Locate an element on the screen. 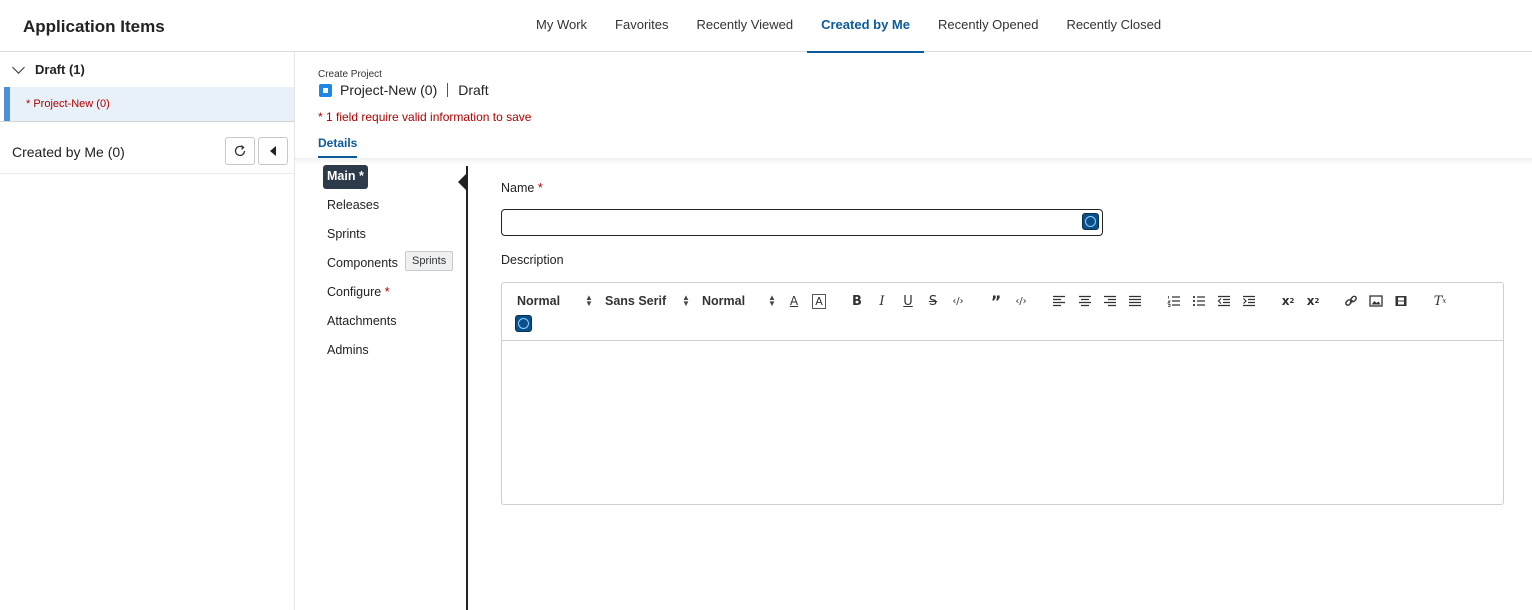  header-select: Normal ▲ ▼ is located at coordinates (556, 301).